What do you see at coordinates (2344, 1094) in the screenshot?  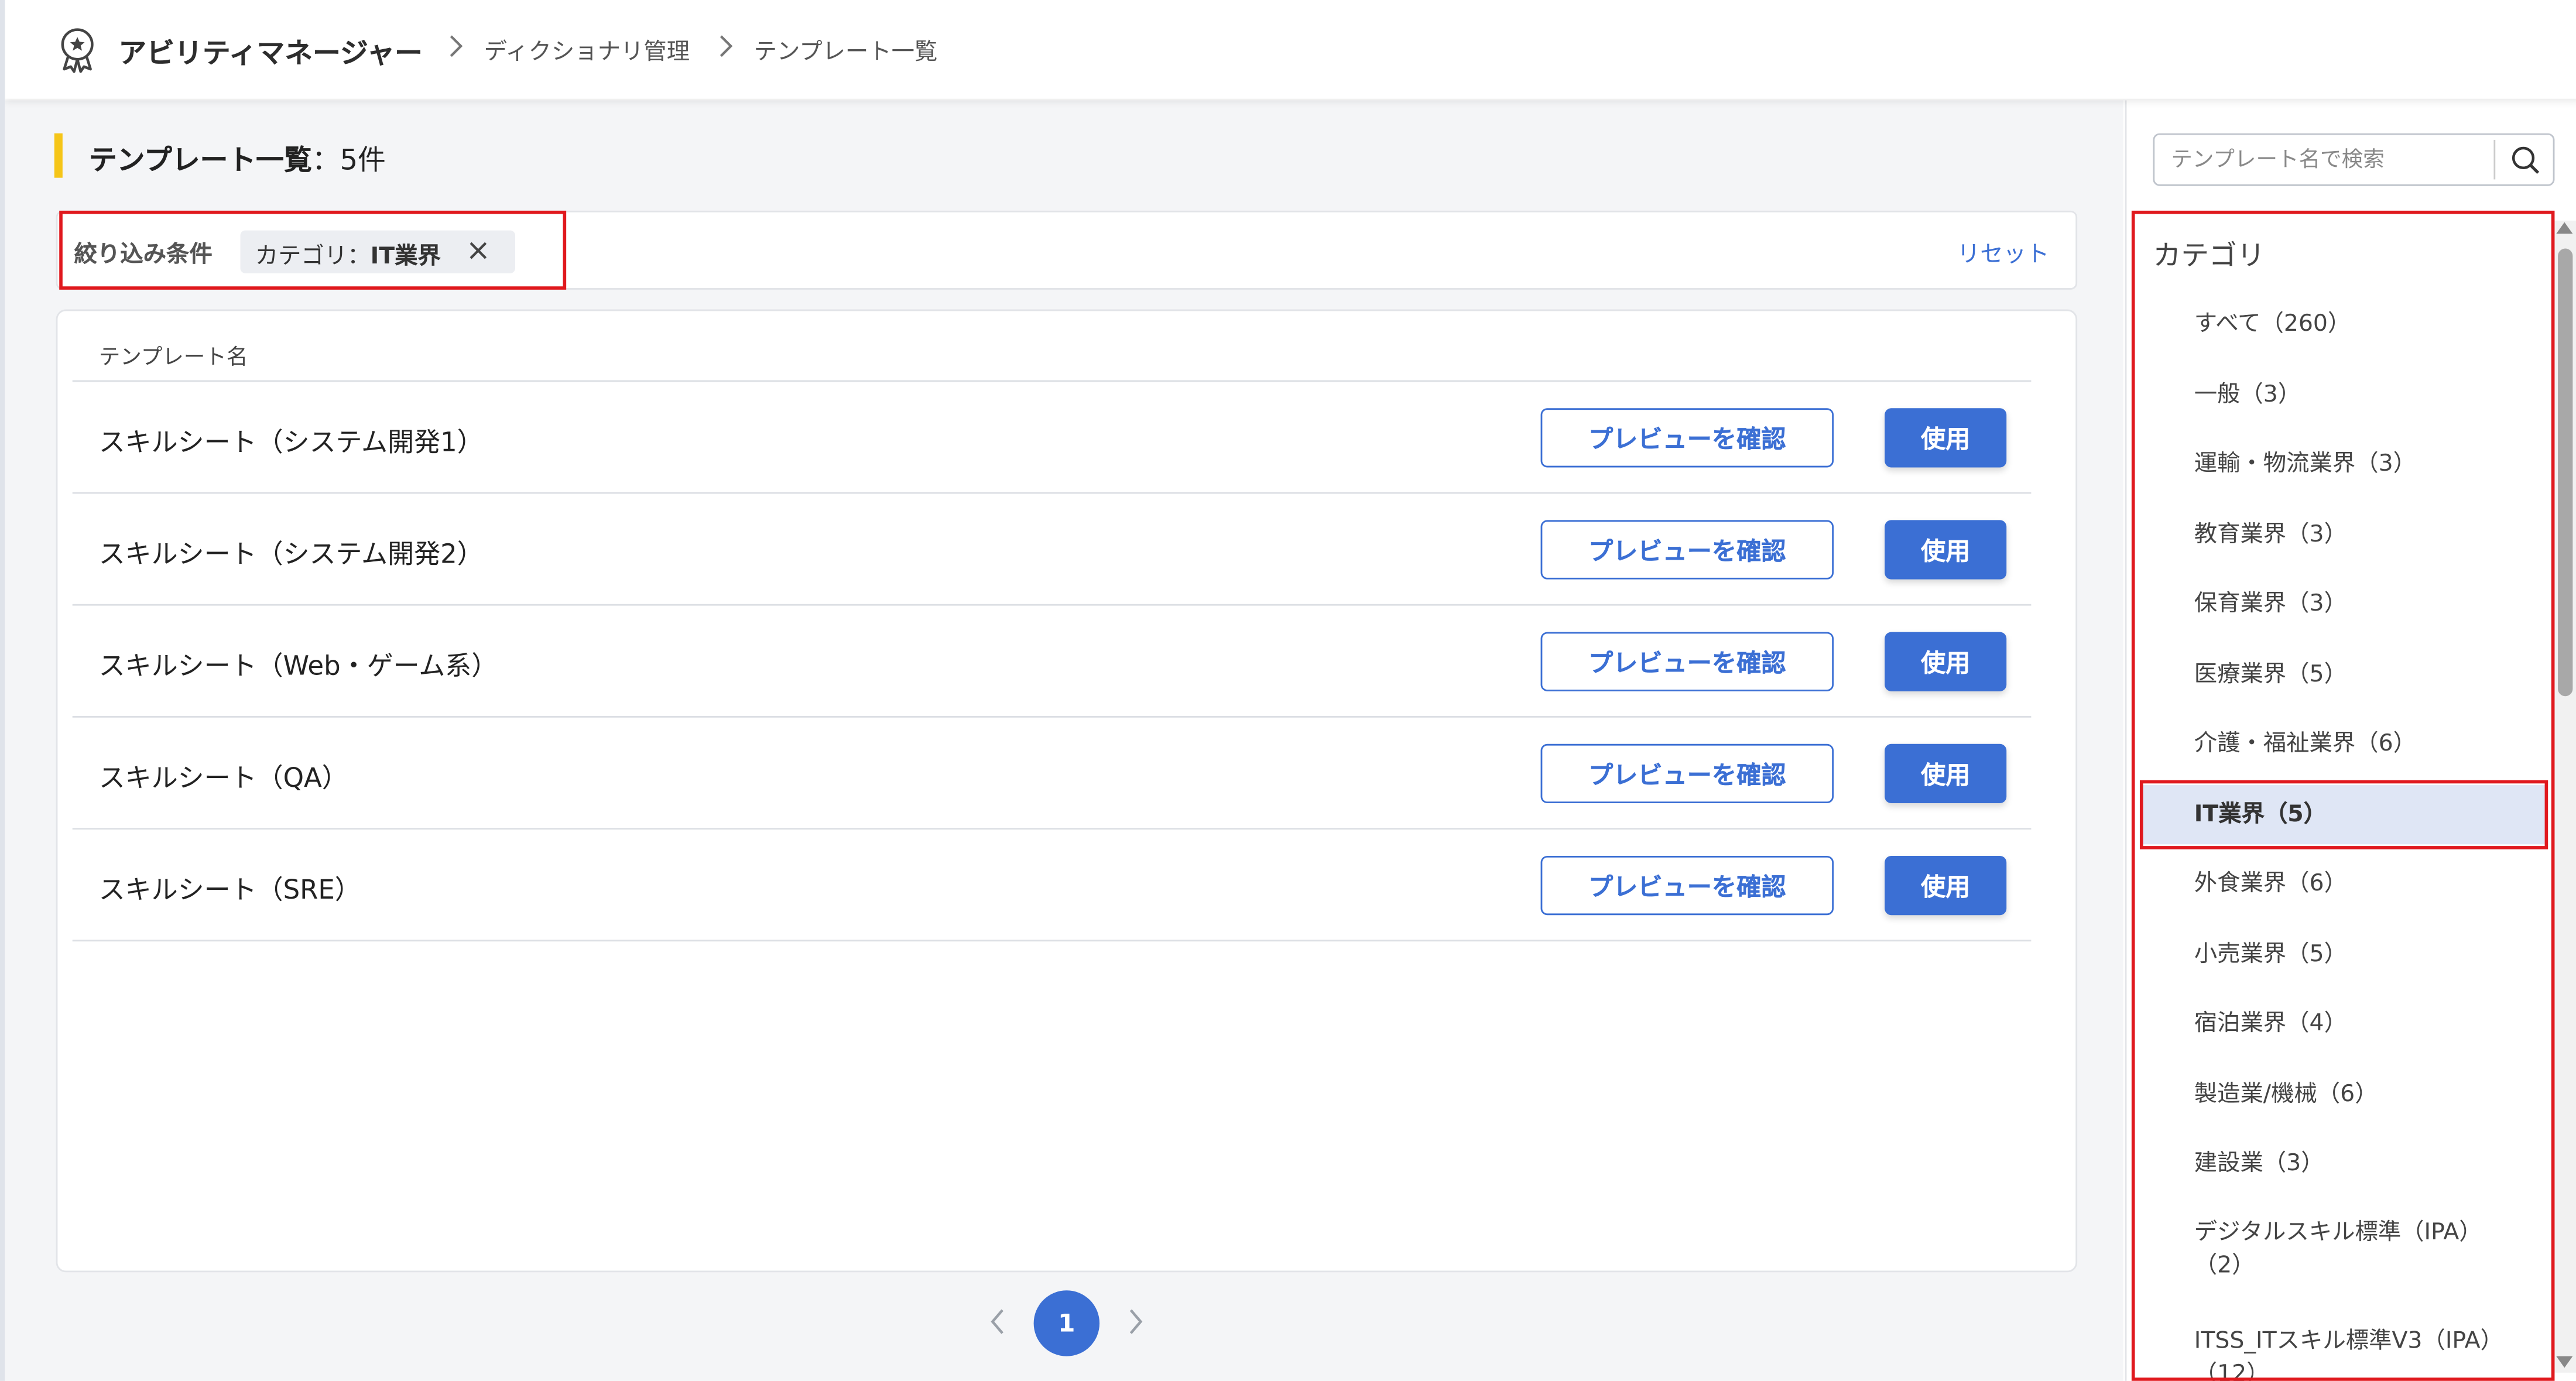 I see `category-item-manufacturing: 製造業/機械（6）` at bounding box center [2344, 1094].